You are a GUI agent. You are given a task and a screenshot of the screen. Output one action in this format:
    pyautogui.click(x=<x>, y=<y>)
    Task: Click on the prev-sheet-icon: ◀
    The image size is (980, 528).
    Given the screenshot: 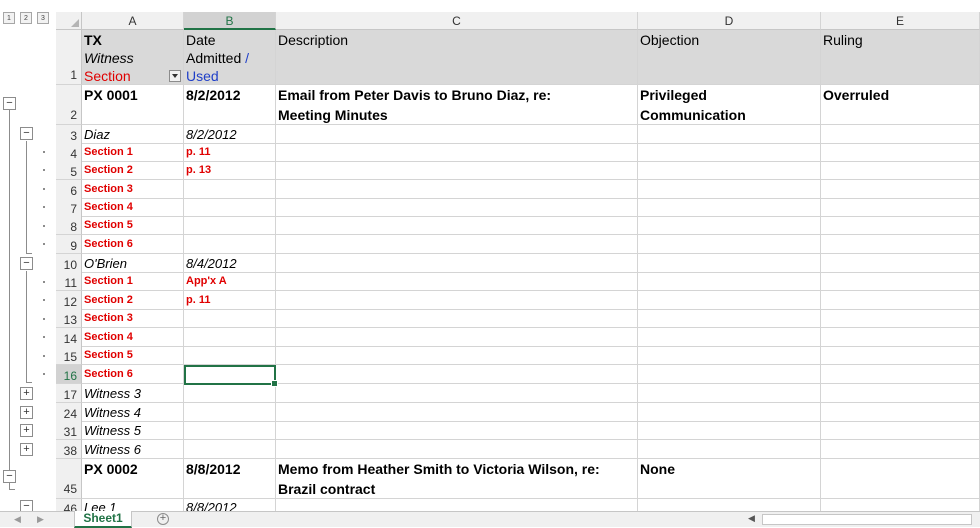 What is the action you would take?
    pyautogui.click(x=17, y=519)
    